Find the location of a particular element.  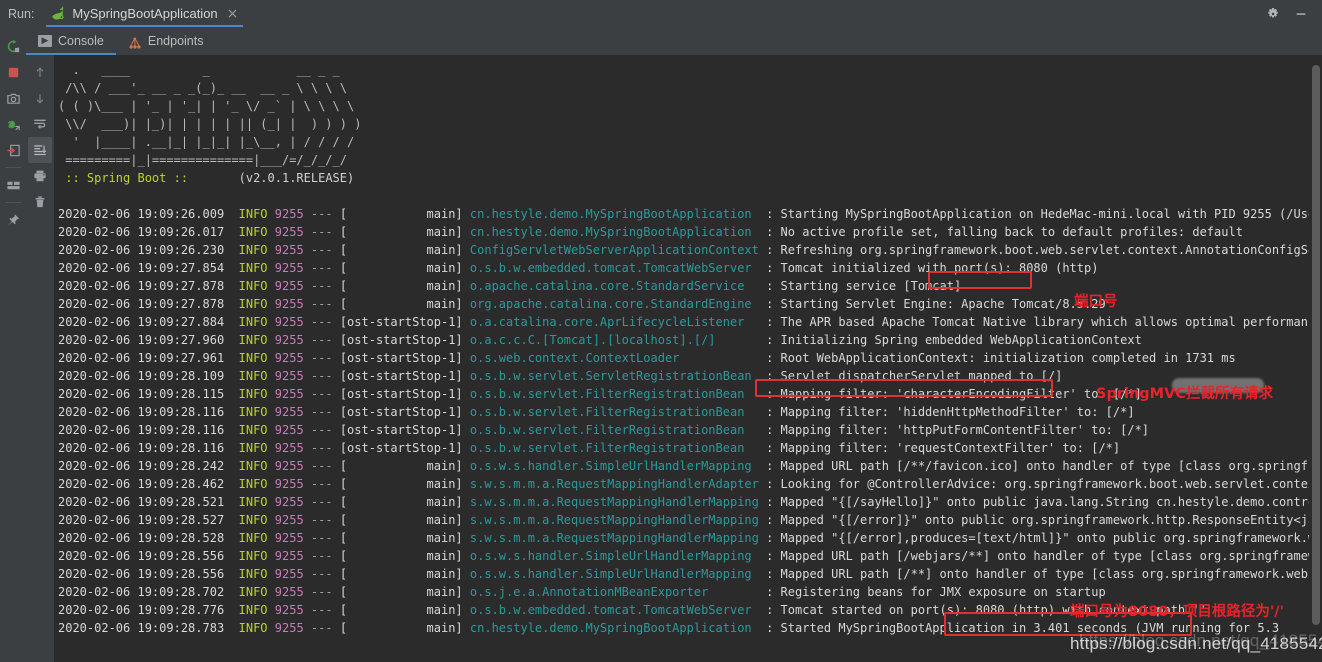

title-bar: Run: MySpringBootApplication × is located at coordinates (661, 13).